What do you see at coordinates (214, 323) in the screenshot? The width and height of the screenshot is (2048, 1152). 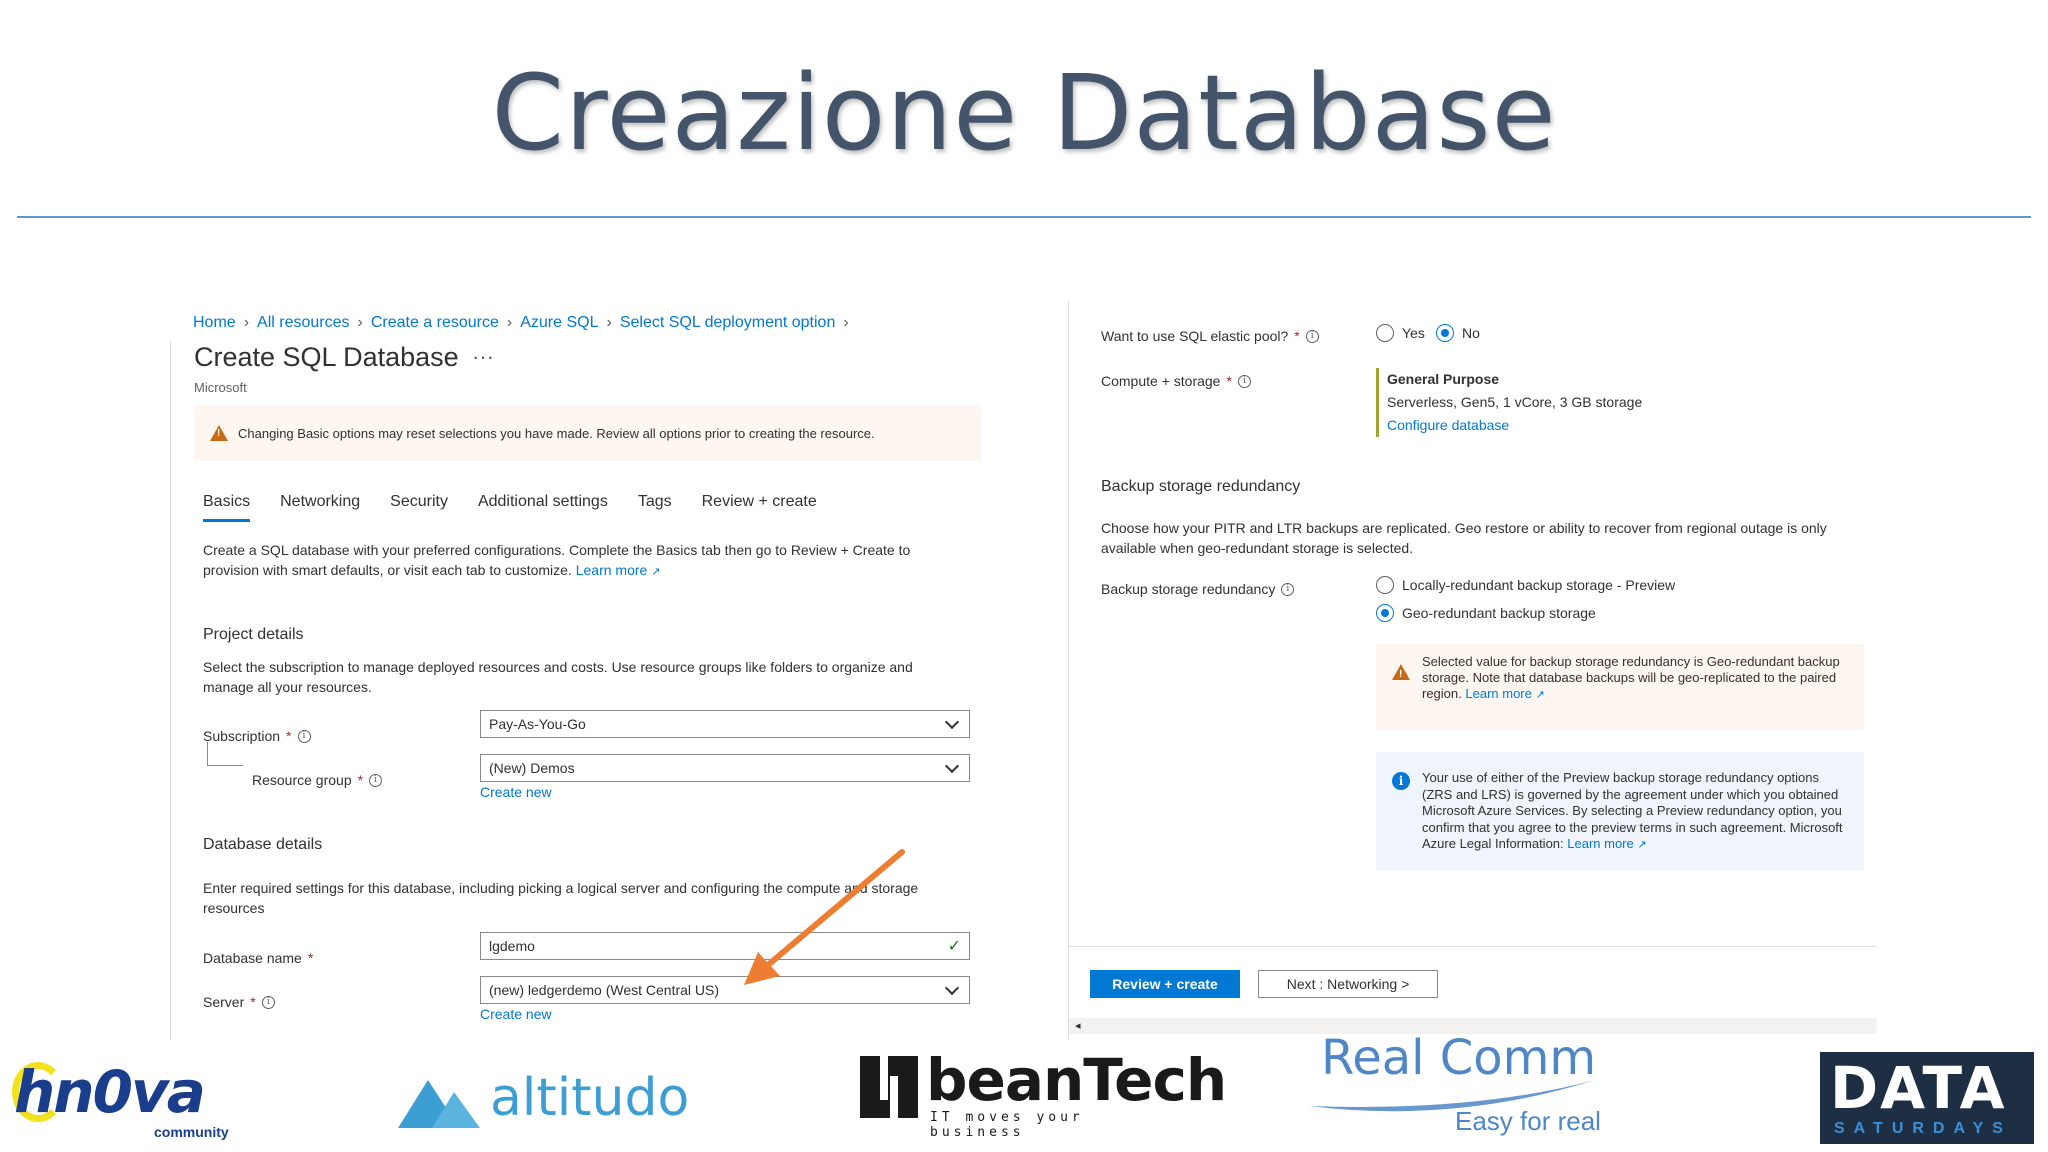 I see `breadcrumb-home: Home` at bounding box center [214, 323].